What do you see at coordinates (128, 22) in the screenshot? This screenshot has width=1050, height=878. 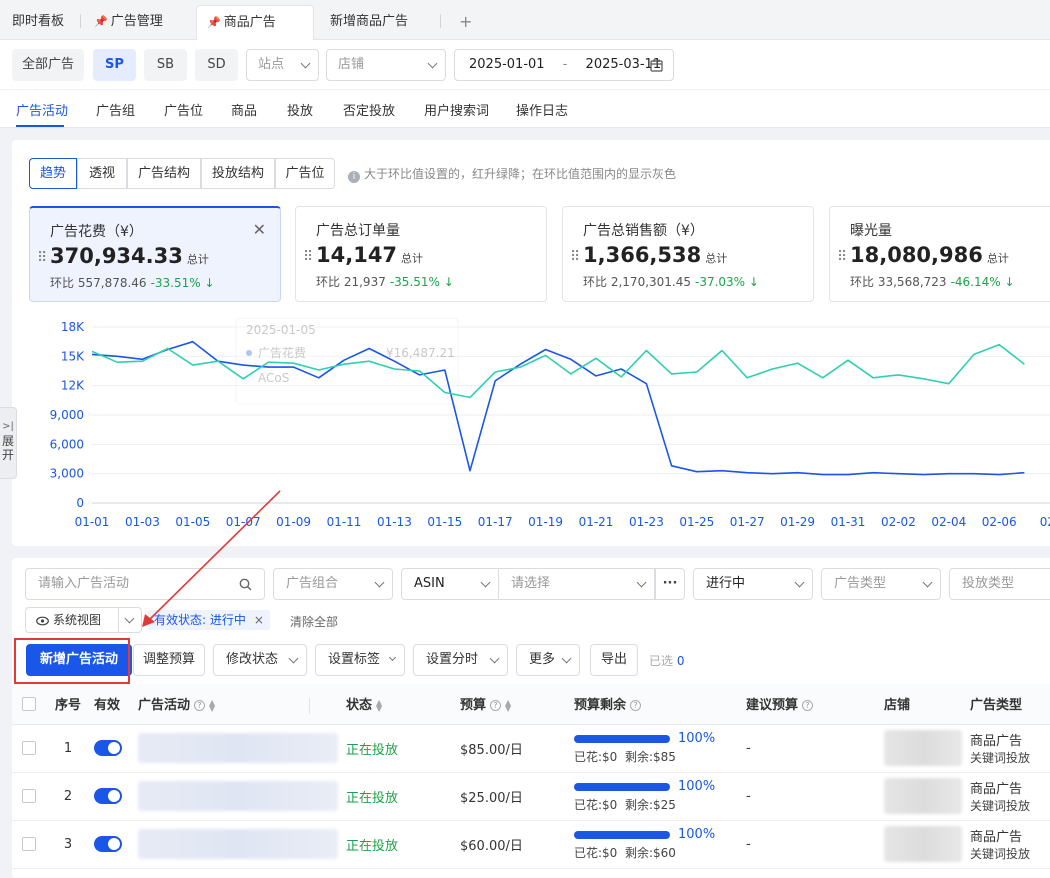 I see `tab-ad-management: 📌 广告管理` at bounding box center [128, 22].